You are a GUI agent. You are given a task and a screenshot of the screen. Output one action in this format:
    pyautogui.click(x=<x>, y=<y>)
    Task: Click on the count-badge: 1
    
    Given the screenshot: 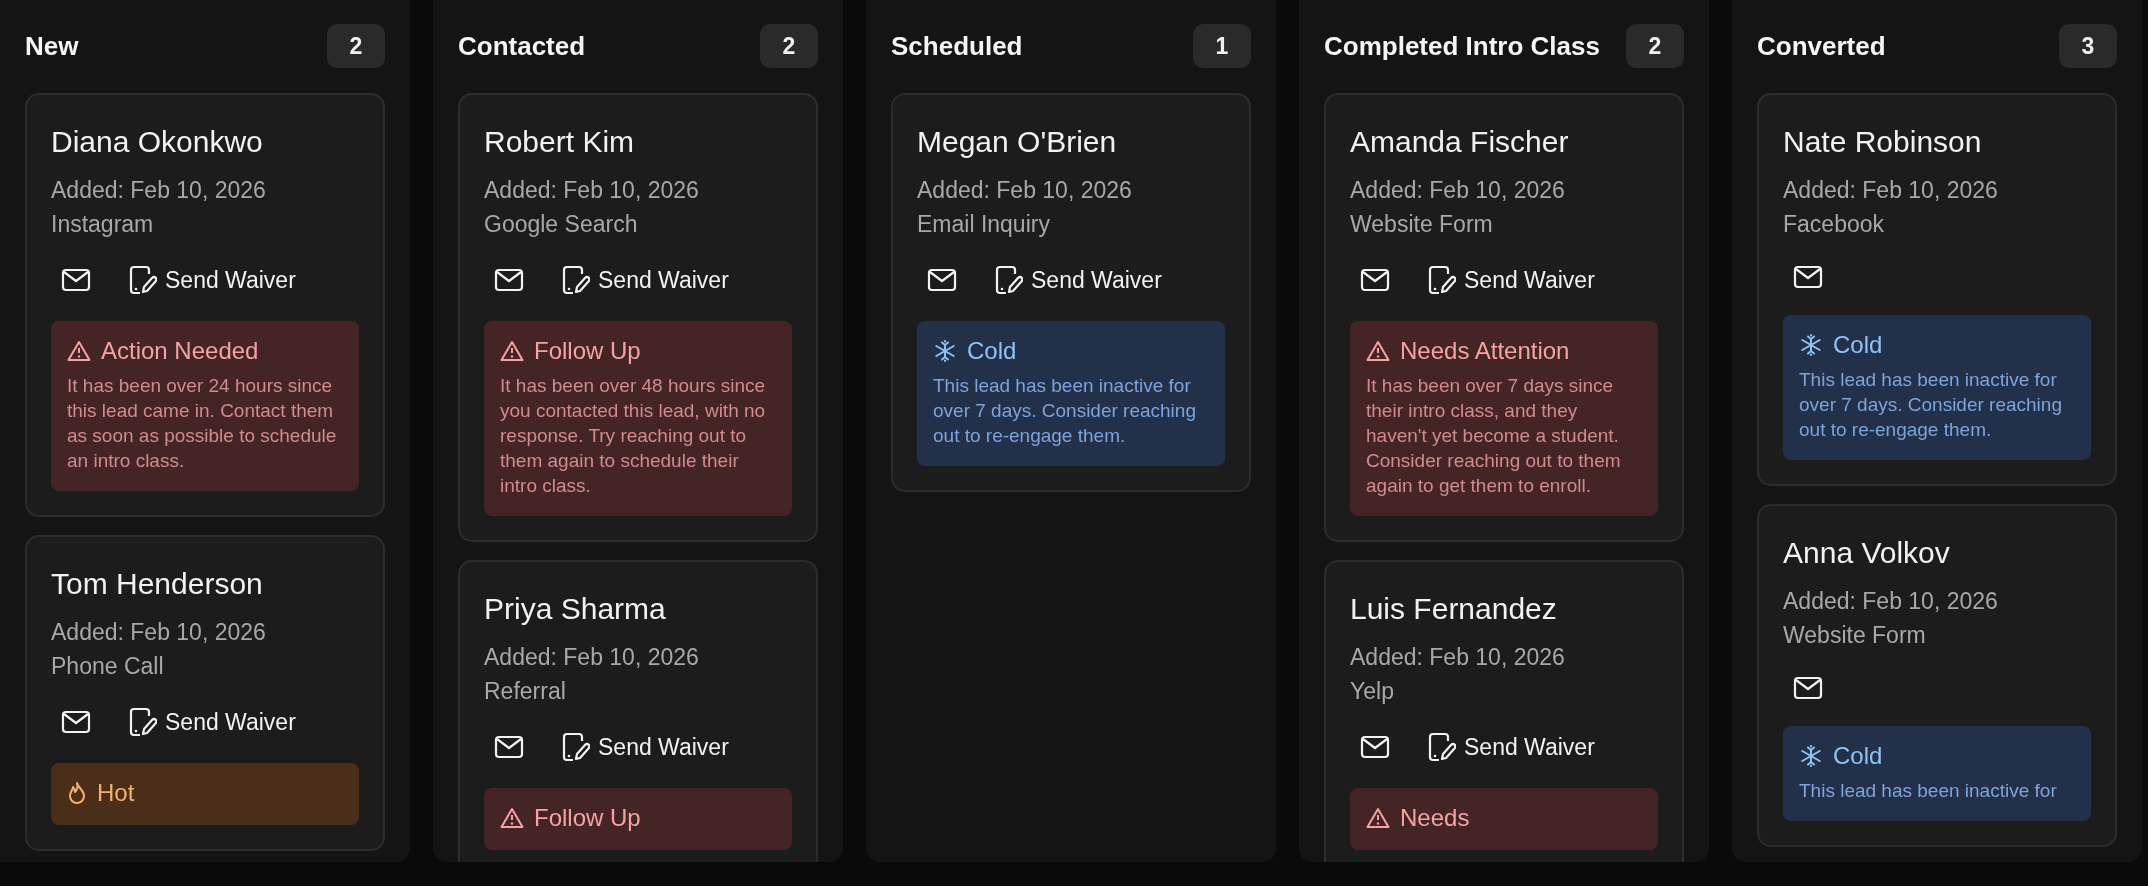 What is the action you would take?
    pyautogui.click(x=1222, y=46)
    